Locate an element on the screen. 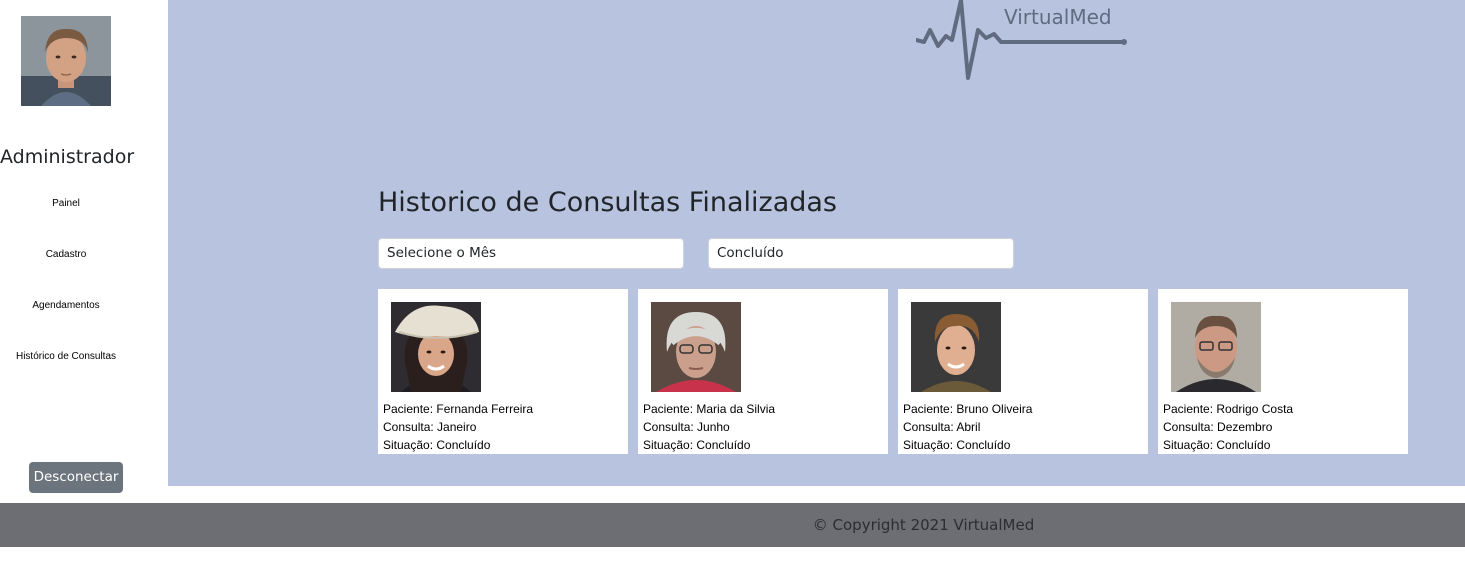 Image resolution: width=1465 pixels, height=571 pixels. status-select: Concluído is located at coordinates (861, 253).